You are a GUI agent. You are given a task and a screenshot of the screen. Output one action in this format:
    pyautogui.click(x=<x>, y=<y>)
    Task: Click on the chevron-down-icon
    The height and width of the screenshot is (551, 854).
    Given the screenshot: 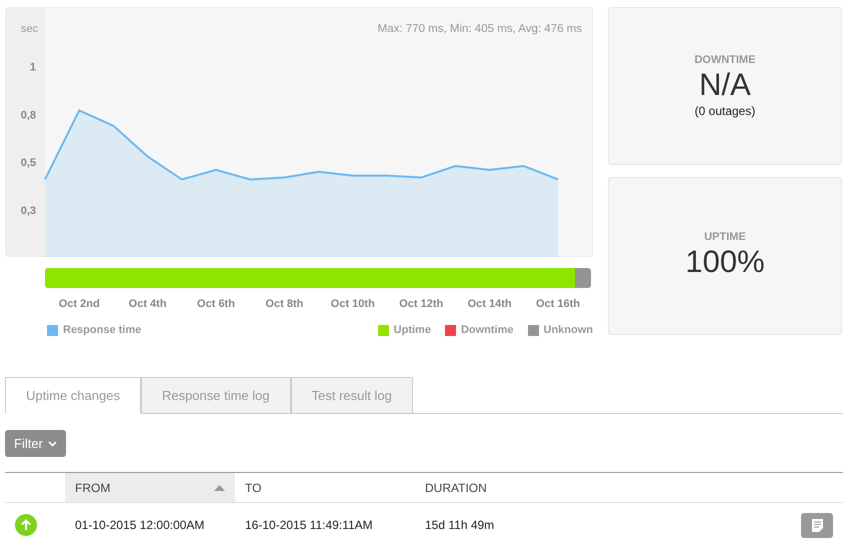 What is the action you would take?
    pyautogui.click(x=52, y=443)
    